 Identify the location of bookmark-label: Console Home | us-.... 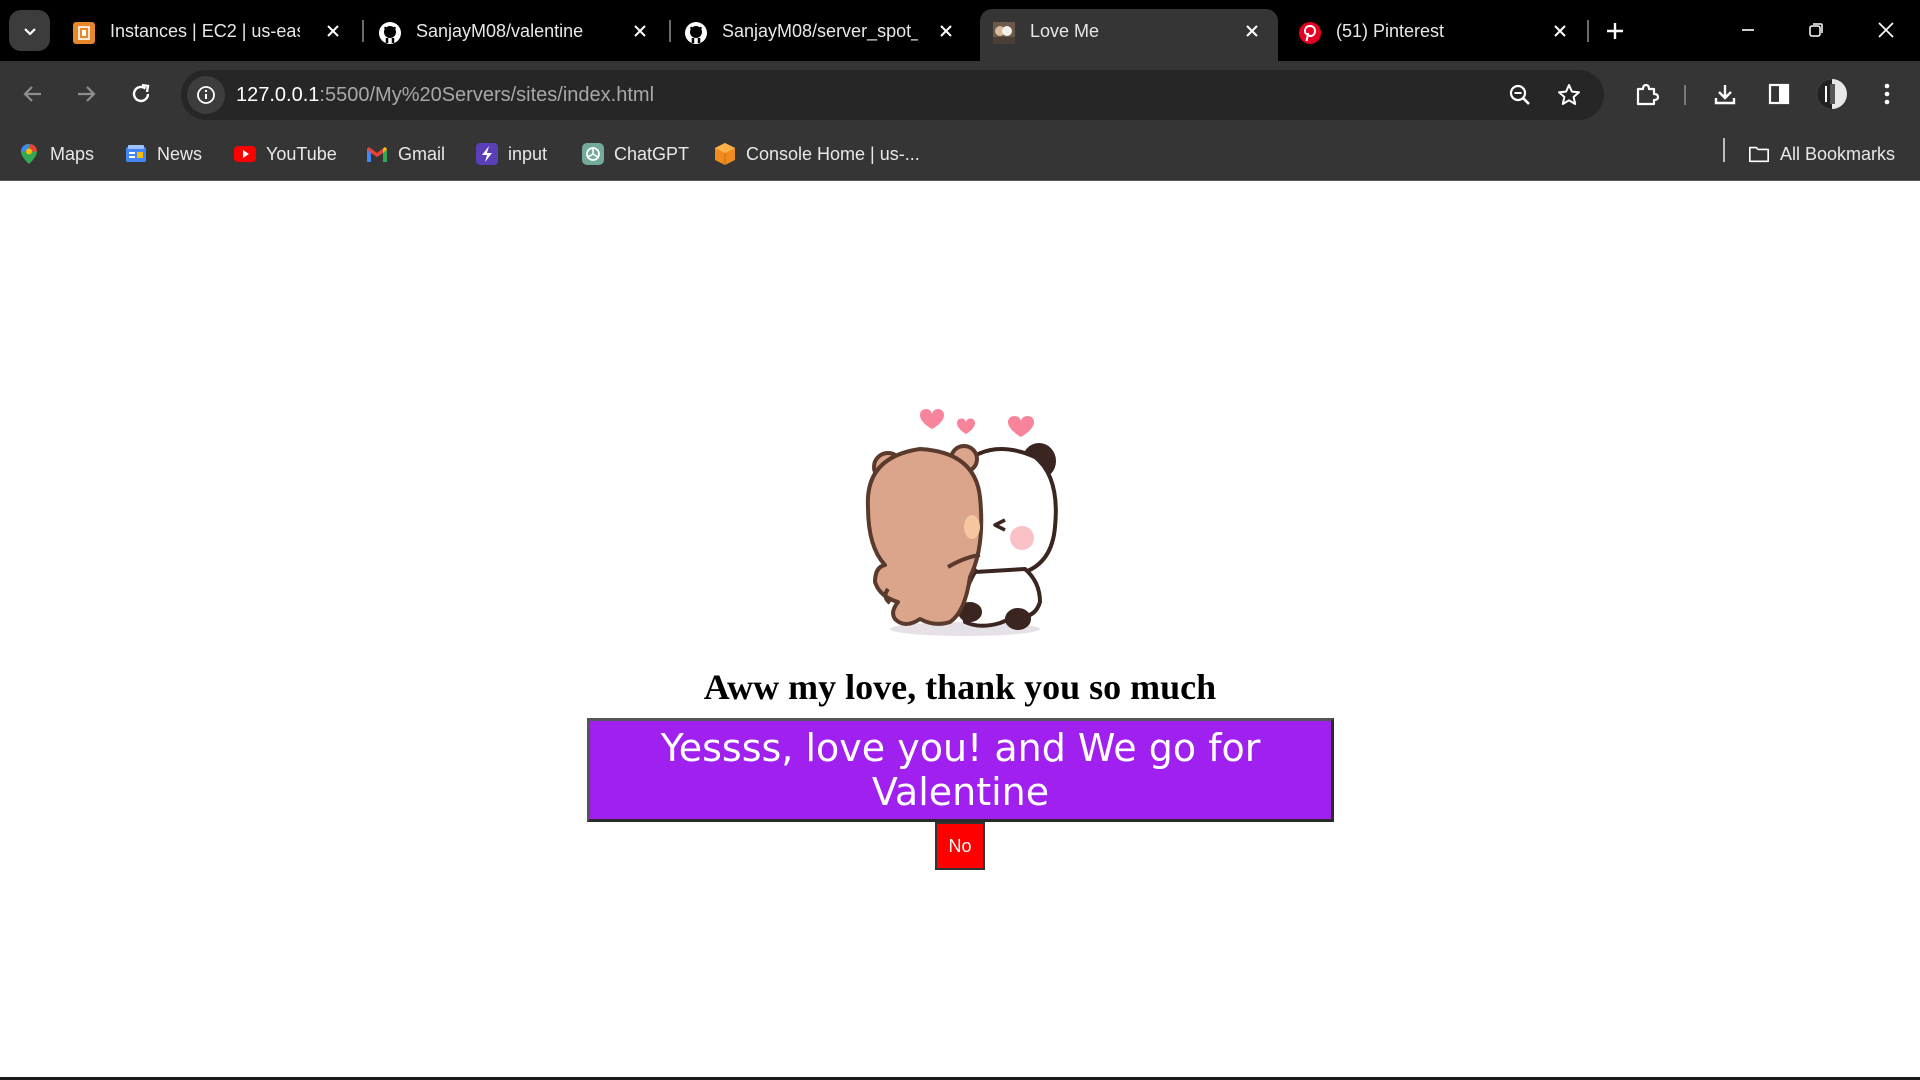
(833, 153).